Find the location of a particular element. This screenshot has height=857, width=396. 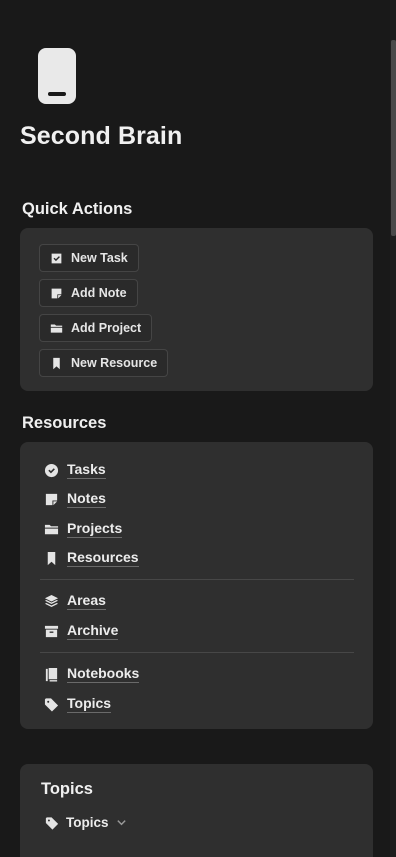

link-resources-label: Resources is located at coordinates (103, 558).